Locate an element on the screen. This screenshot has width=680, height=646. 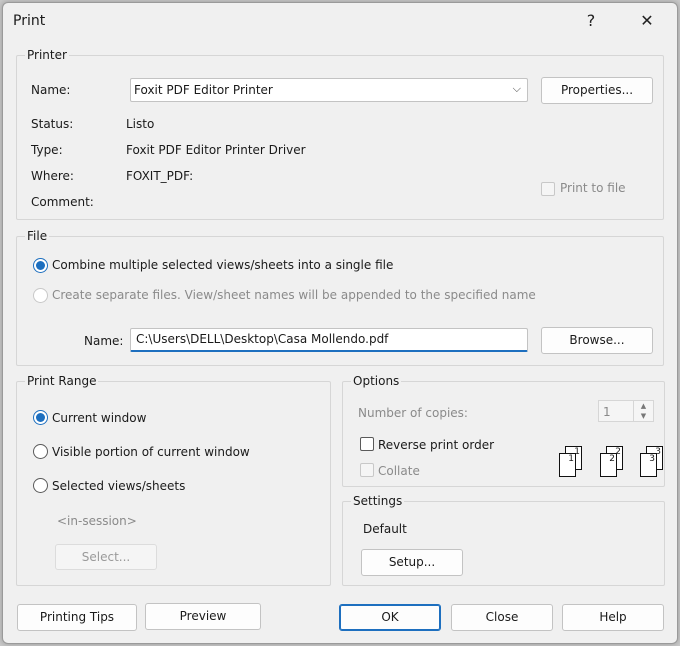
print-to-file-label: Print to file is located at coordinates (593, 188).